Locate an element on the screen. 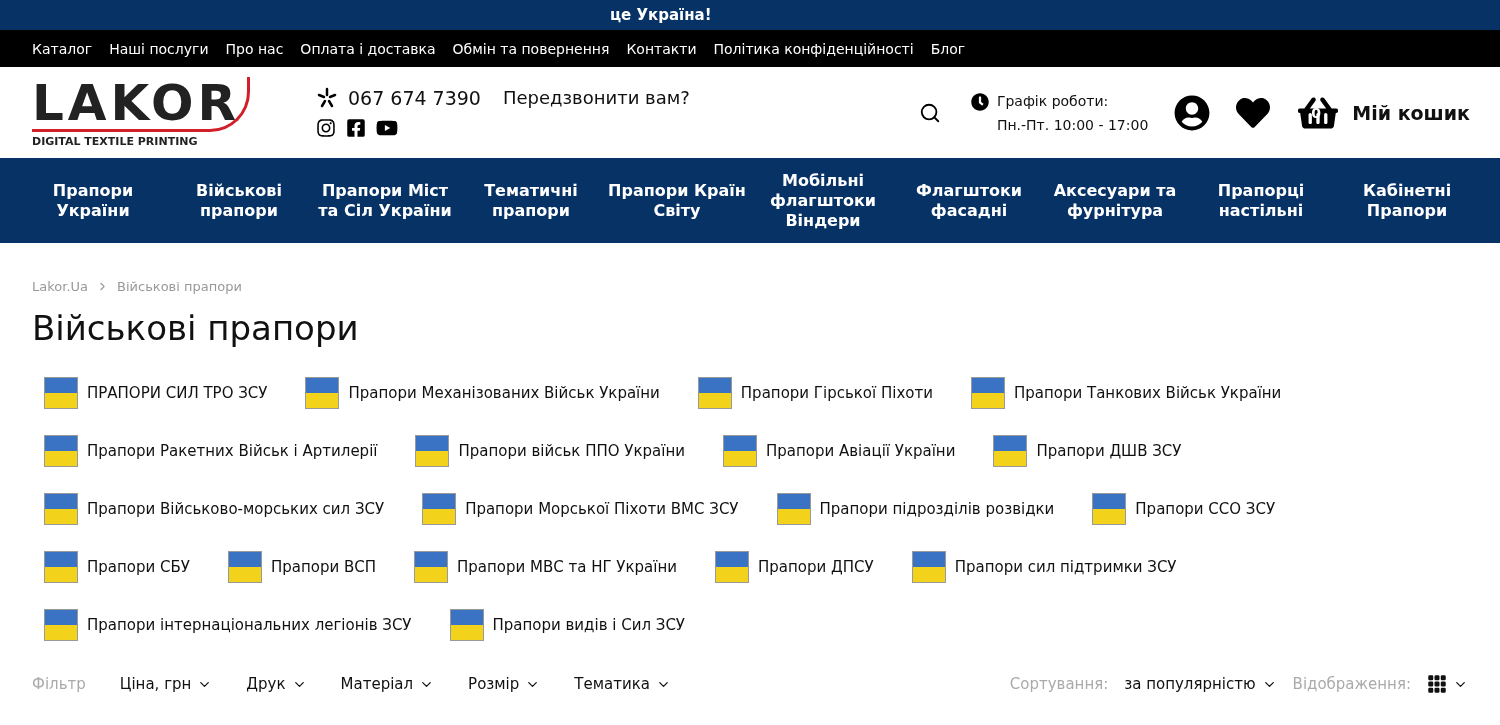 The image size is (1500, 725). instagram-icon is located at coordinates (326, 127).